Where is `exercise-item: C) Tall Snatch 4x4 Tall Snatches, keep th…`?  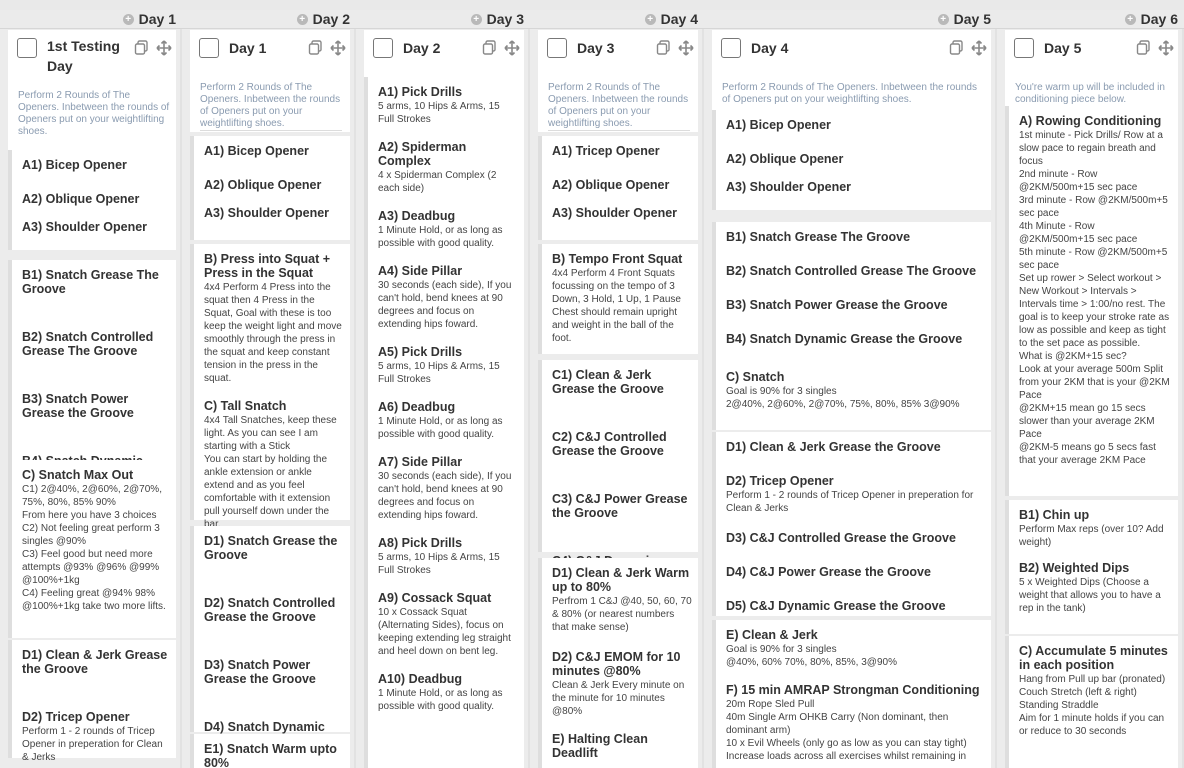
exercise-item: C) Tall Snatch 4x4 Tall Snatches, keep th… is located at coordinates (274, 465).